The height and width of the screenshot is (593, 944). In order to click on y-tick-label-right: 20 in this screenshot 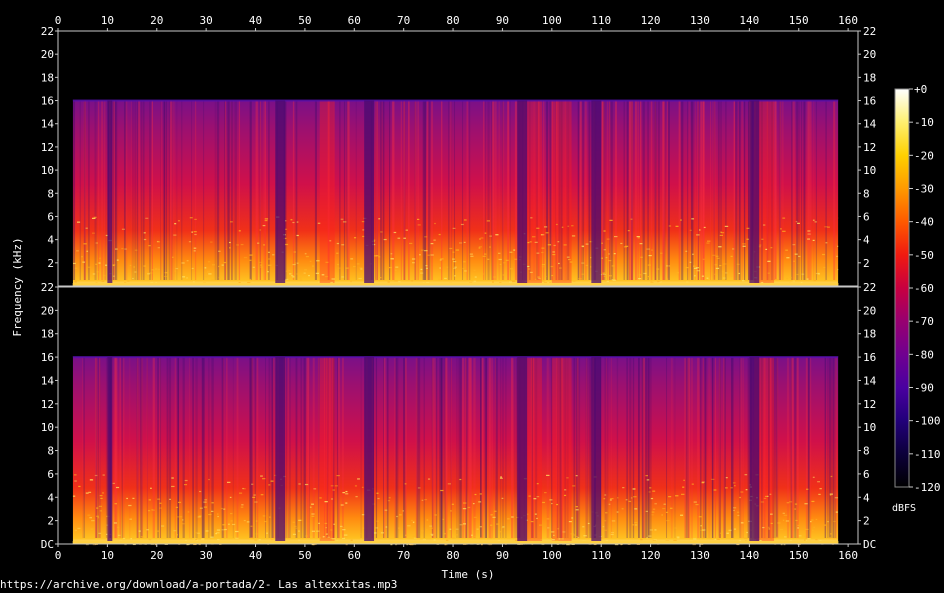, I will do `click(869, 54)`.